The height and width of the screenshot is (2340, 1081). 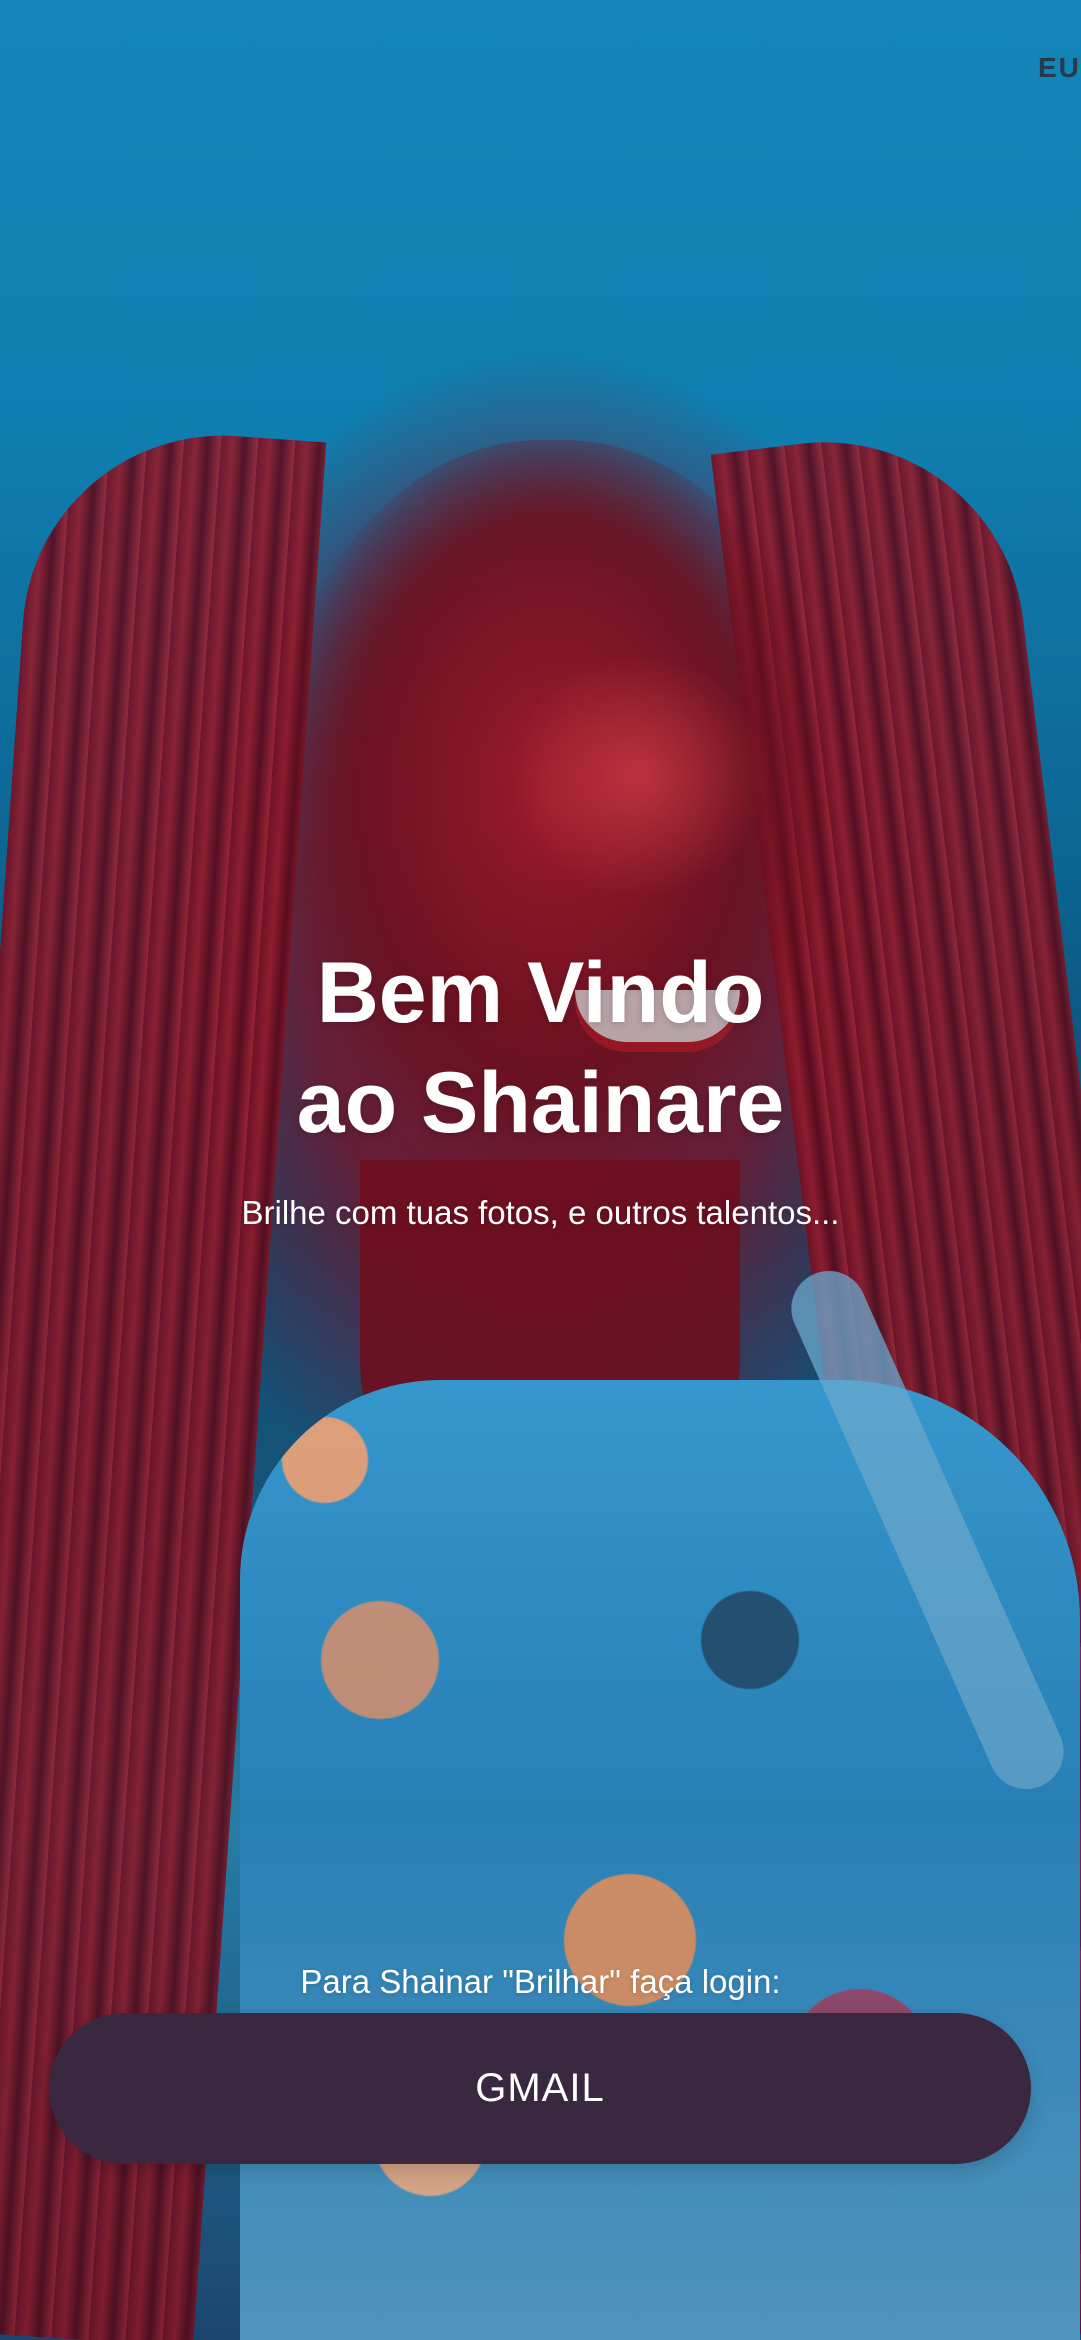 I want to click on welcome-title-line-1: Bem Vindo, so click(x=540, y=992).